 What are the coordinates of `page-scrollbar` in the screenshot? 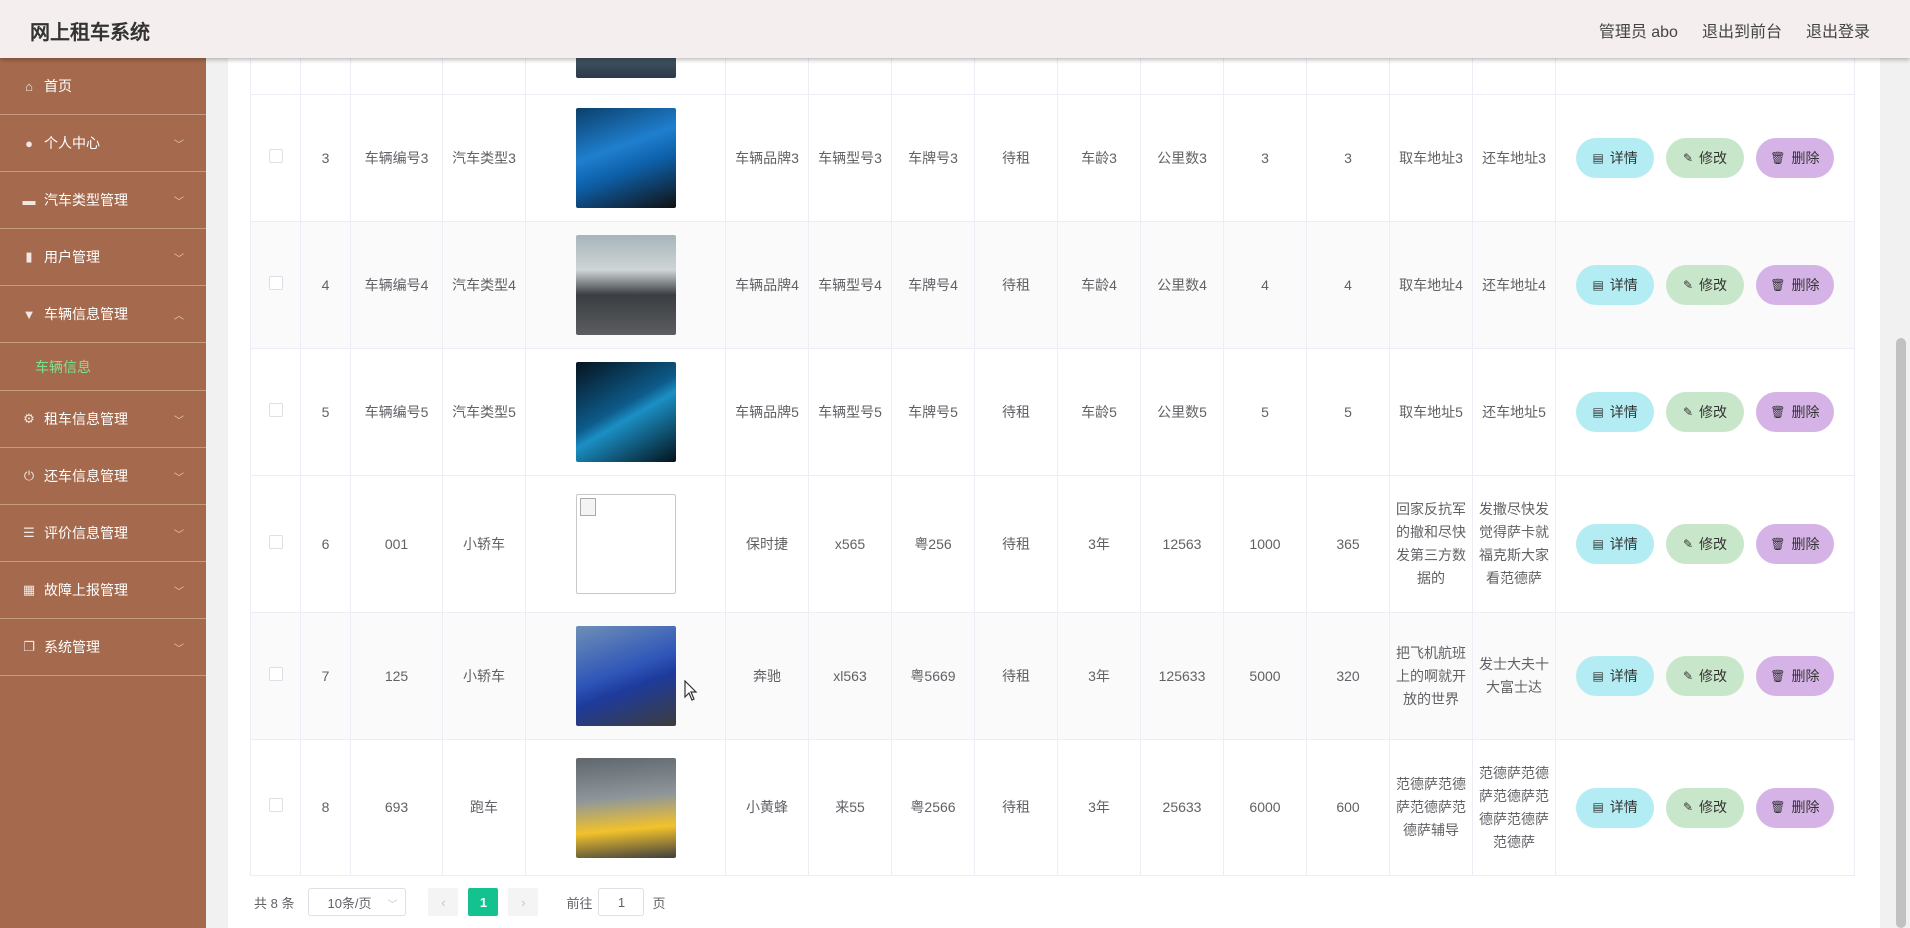 It's located at (1901, 493).